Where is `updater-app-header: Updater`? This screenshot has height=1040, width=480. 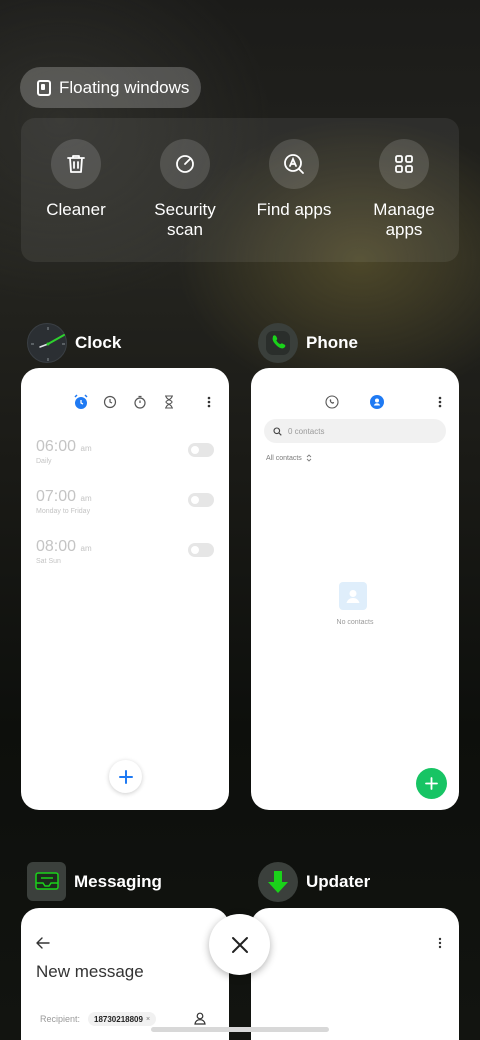 updater-app-header: Updater is located at coordinates (314, 882).